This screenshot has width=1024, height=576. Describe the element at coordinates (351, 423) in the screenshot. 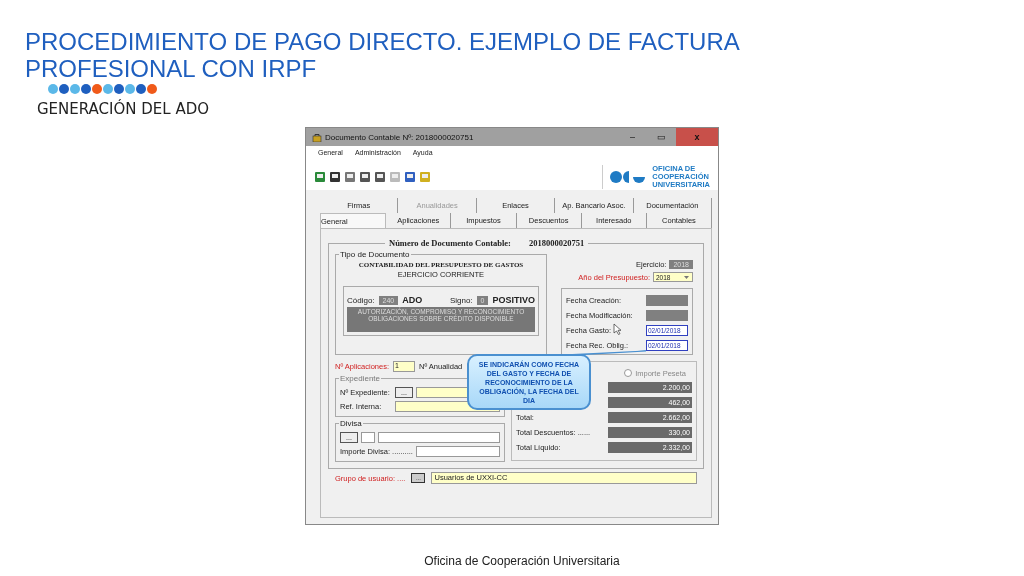

I see `group-legend: Divisa` at that location.